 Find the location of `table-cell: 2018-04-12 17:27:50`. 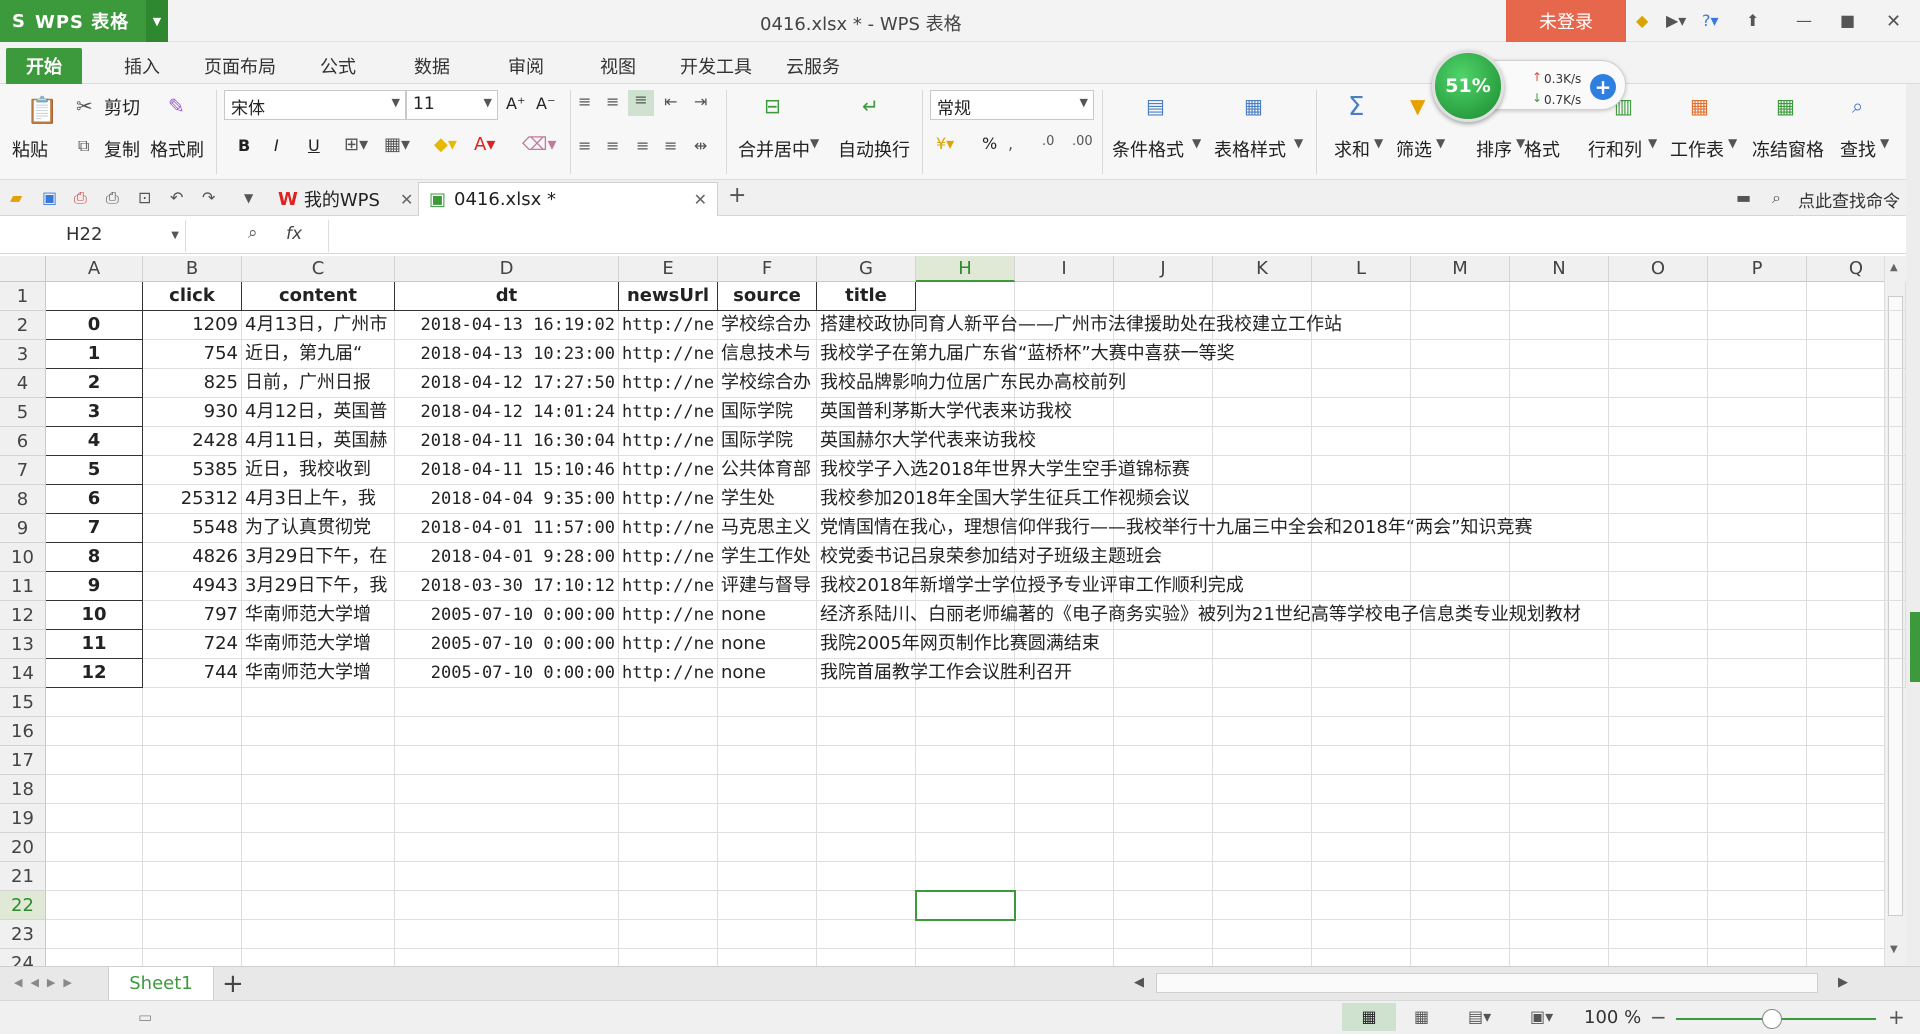

table-cell: 2018-04-12 17:27:50 is located at coordinates (507, 383).